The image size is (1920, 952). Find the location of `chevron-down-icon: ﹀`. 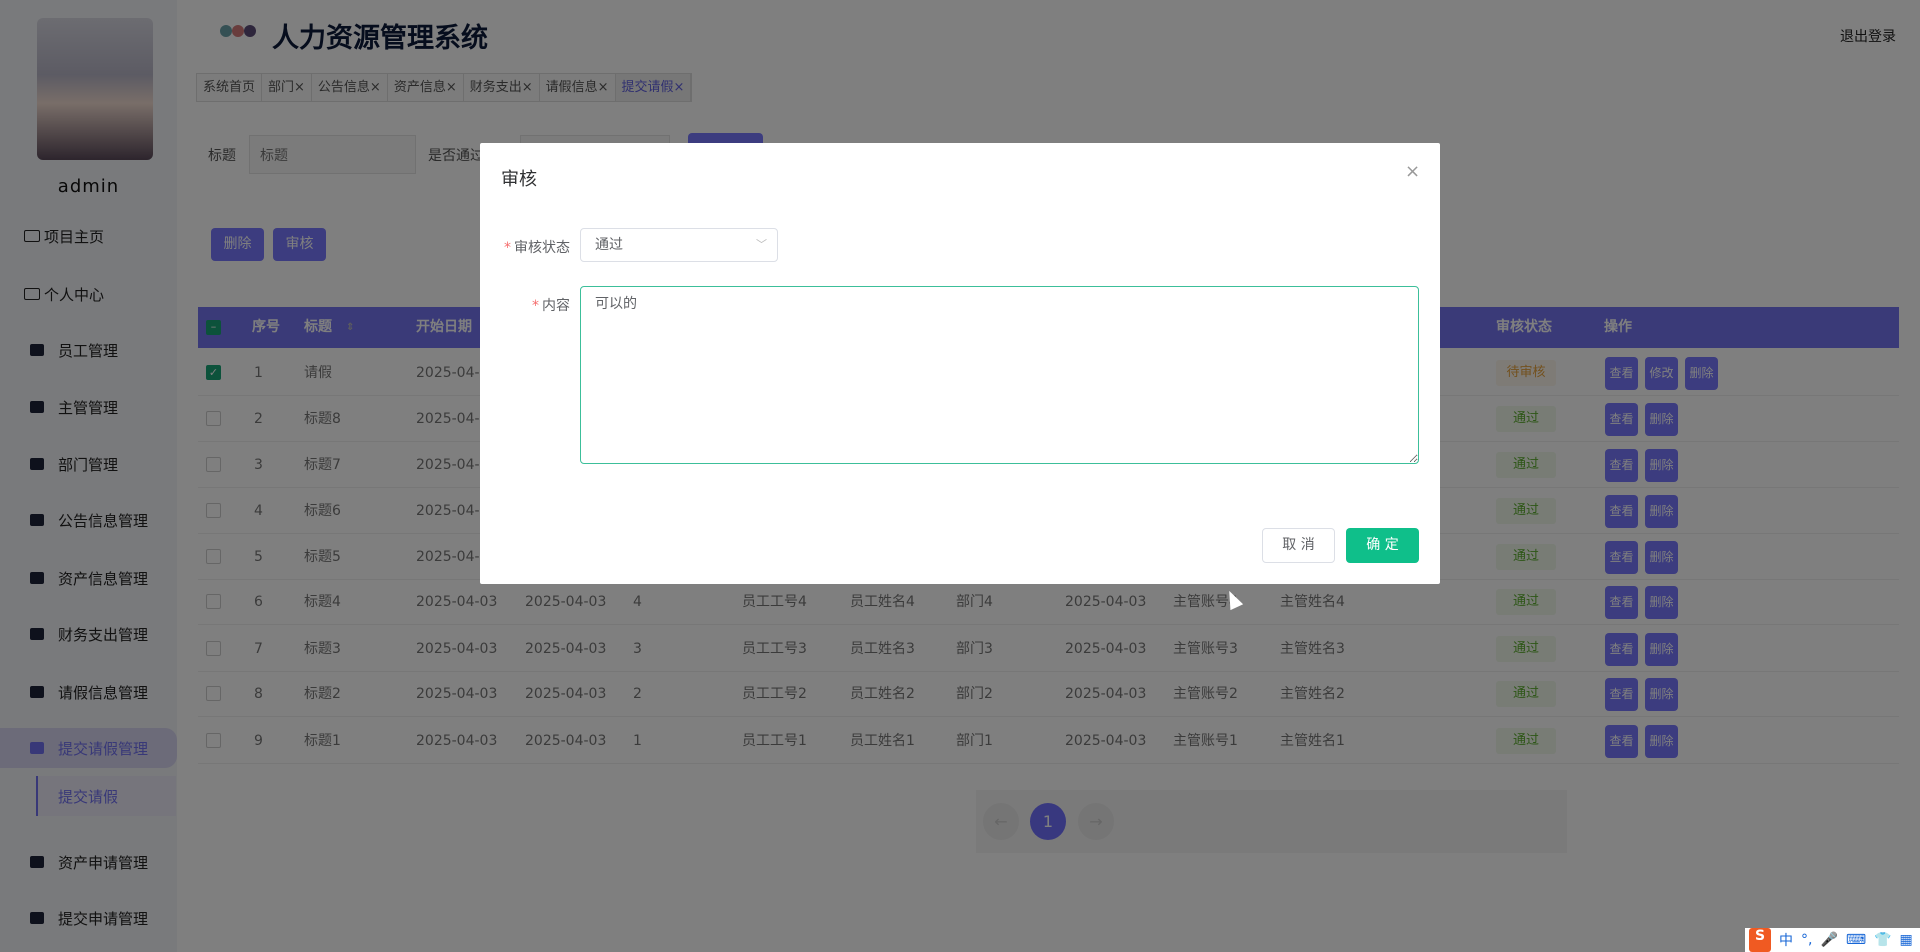

chevron-down-icon: ﹀ is located at coordinates (761, 244).